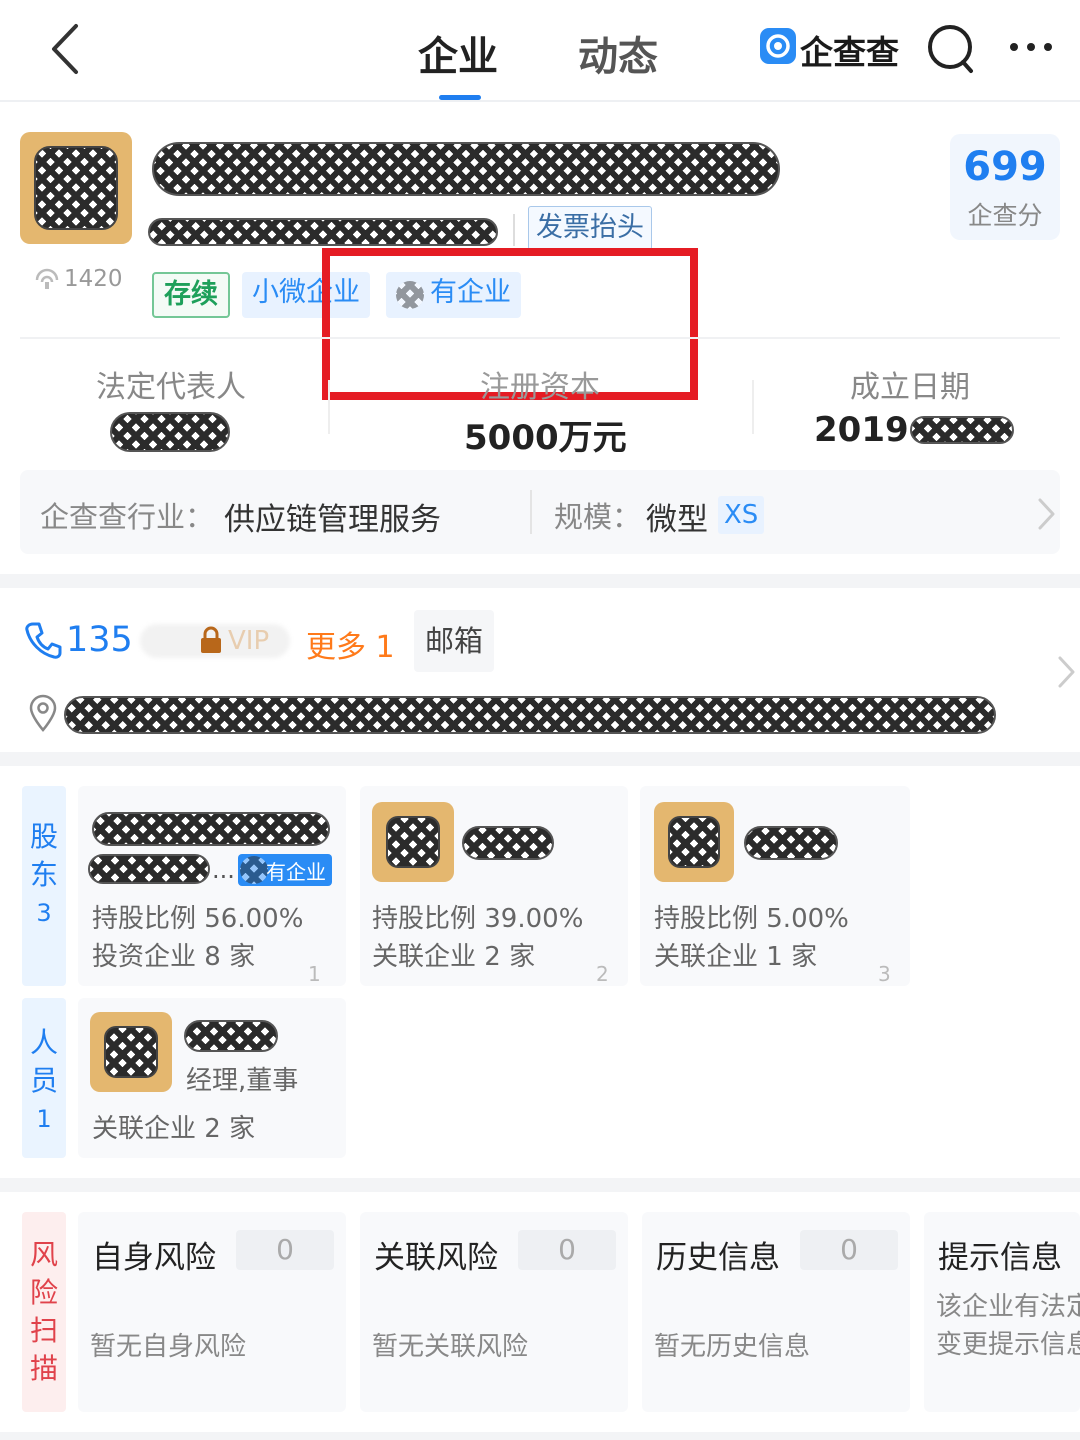 Image resolution: width=1080 pixels, height=1440 pixels. What do you see at coordinates (598, 517) in the screenshot?
I see `scale-label: 规模：` at bounding box center [598, 517].